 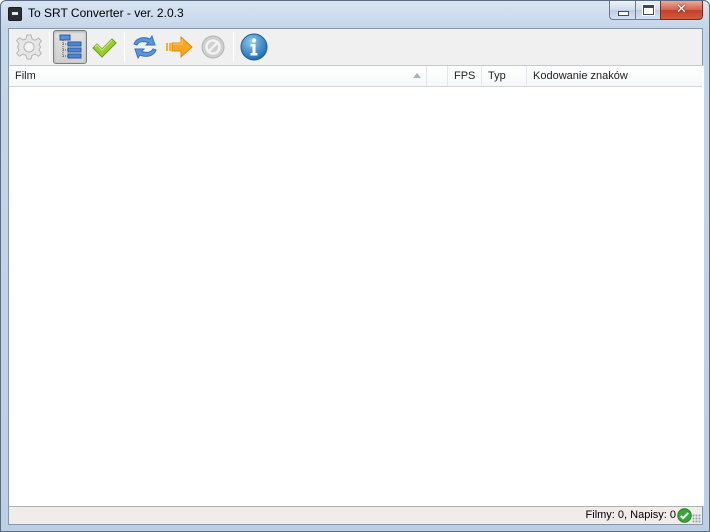 What do you see at coordinates (630, 515) in the screenshot?
I see `status-text: Filmy: 0, Napisy: 0` at bounding box center [630, 515].